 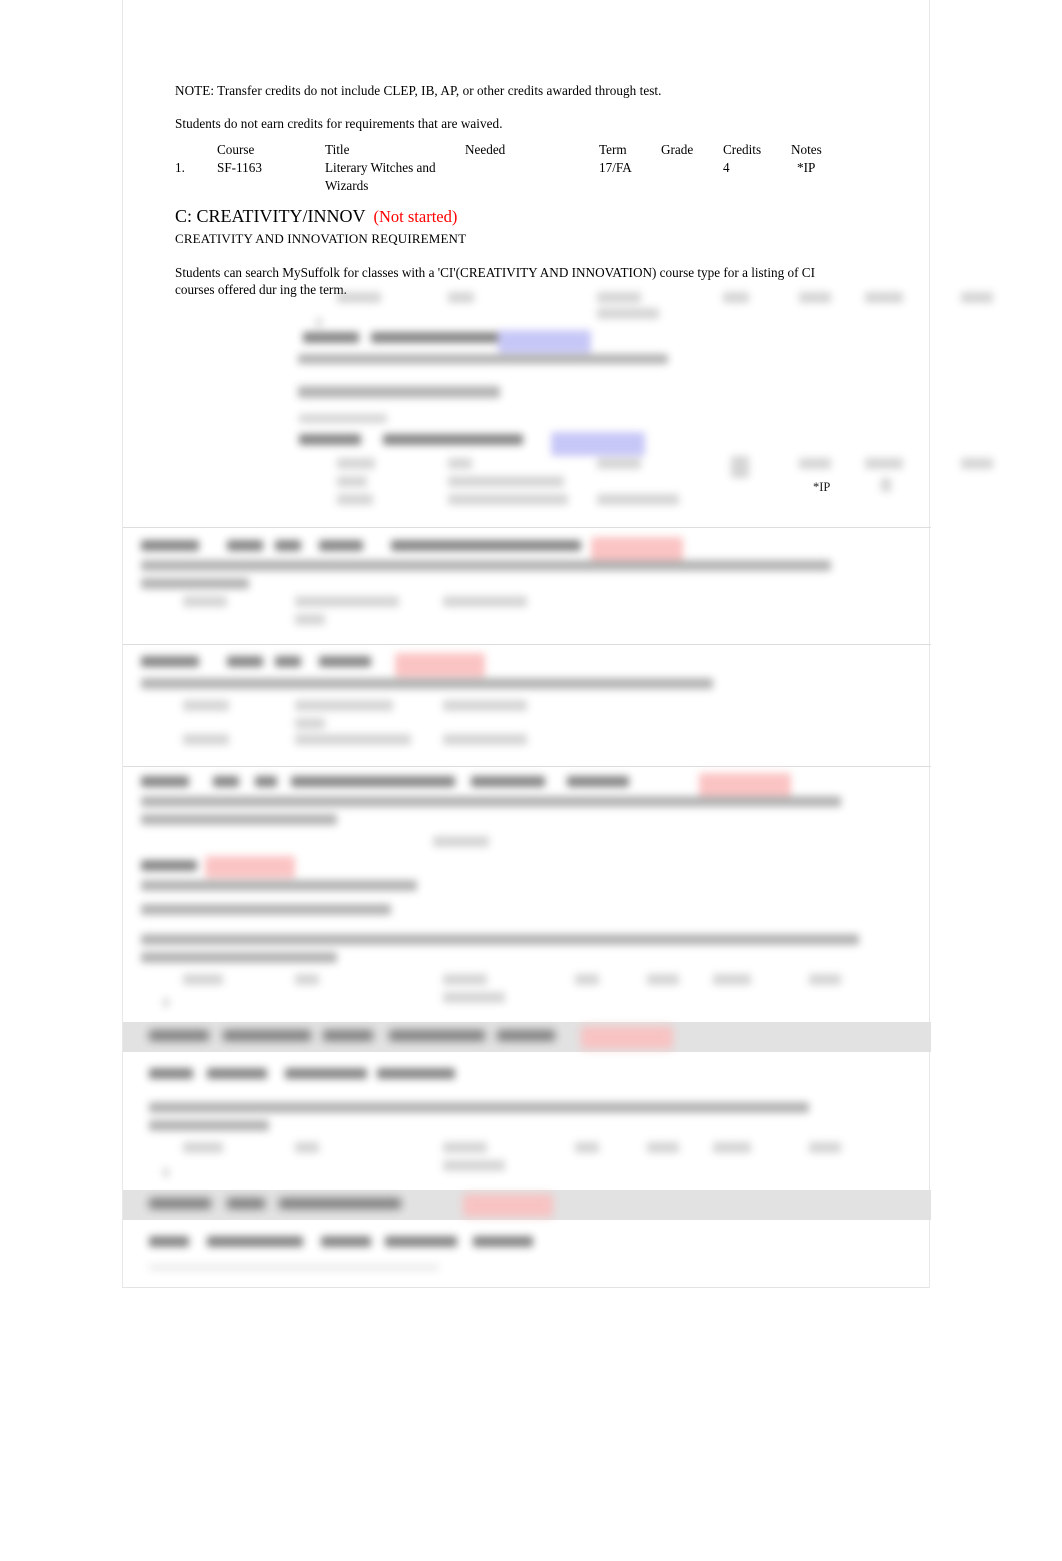 I want to click on cell-grade, so click(x=692, y=177).